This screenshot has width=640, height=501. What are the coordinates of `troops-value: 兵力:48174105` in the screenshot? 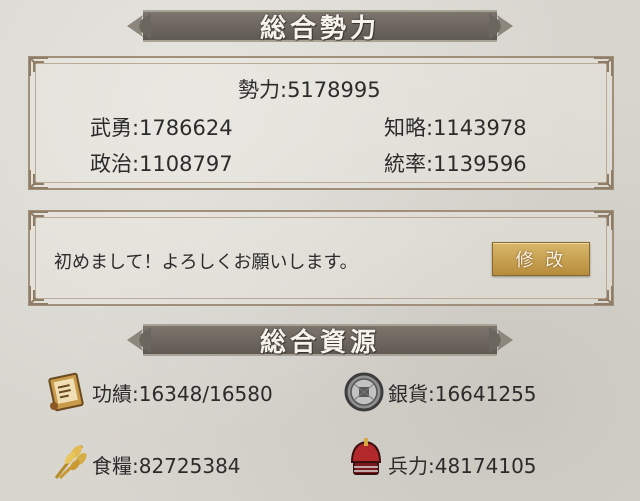 It's located at (462, 466).